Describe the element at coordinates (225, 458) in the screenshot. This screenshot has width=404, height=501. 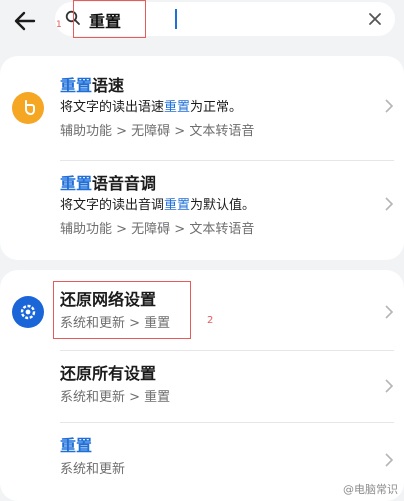
I see `result-reset: 重置 系统和更新` at that location.